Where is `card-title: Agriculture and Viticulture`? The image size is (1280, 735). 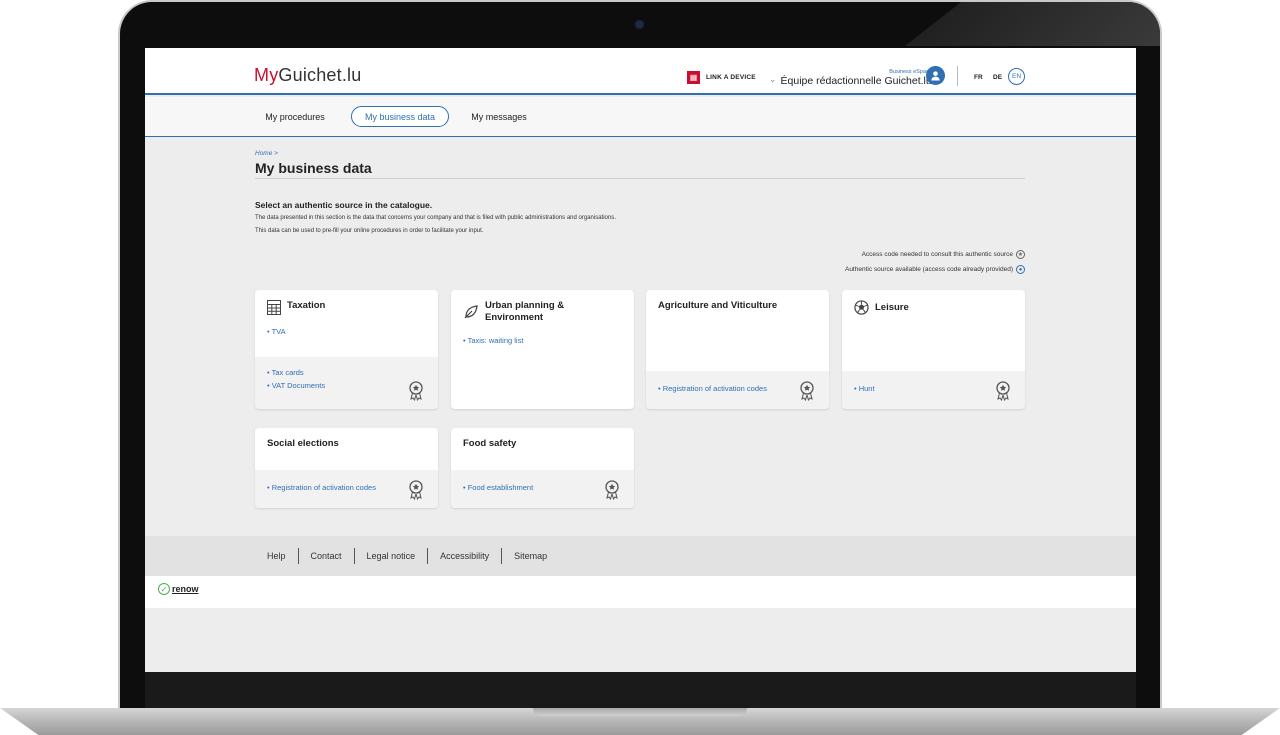
card-title: Agriculture and Viticulture is located at coordinates (718, 305).